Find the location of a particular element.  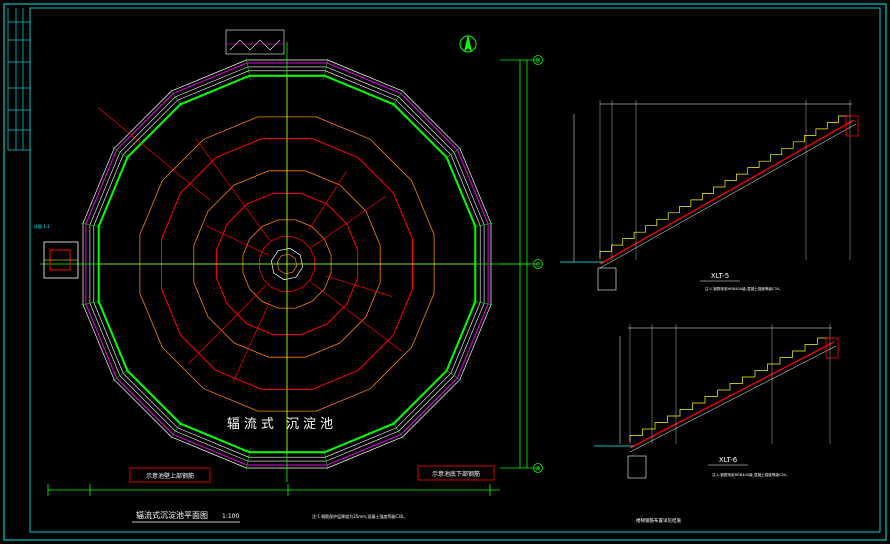

left-inset-detail: 详图 1-1 is located at coordinates (56, 251).